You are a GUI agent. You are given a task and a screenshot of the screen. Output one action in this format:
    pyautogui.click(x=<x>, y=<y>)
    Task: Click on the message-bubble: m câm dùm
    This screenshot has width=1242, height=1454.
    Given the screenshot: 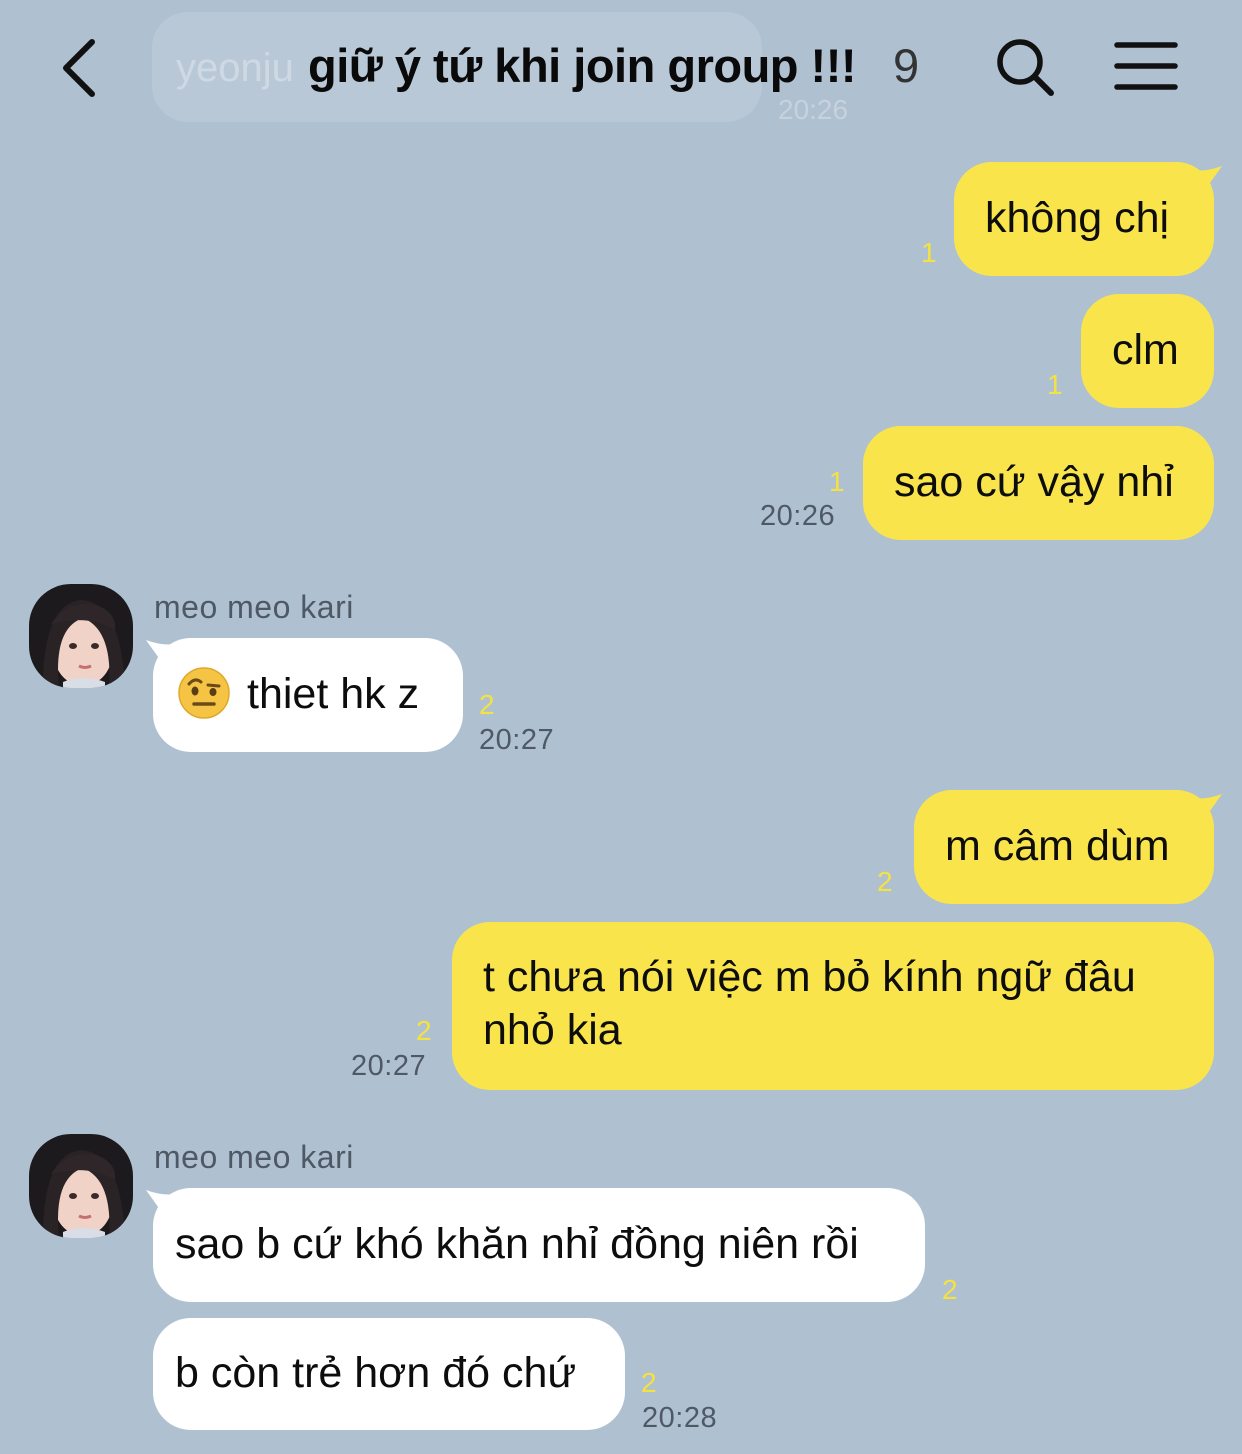 What is the action you would take?
    pyautogui.click(x=1064, y=847)
    